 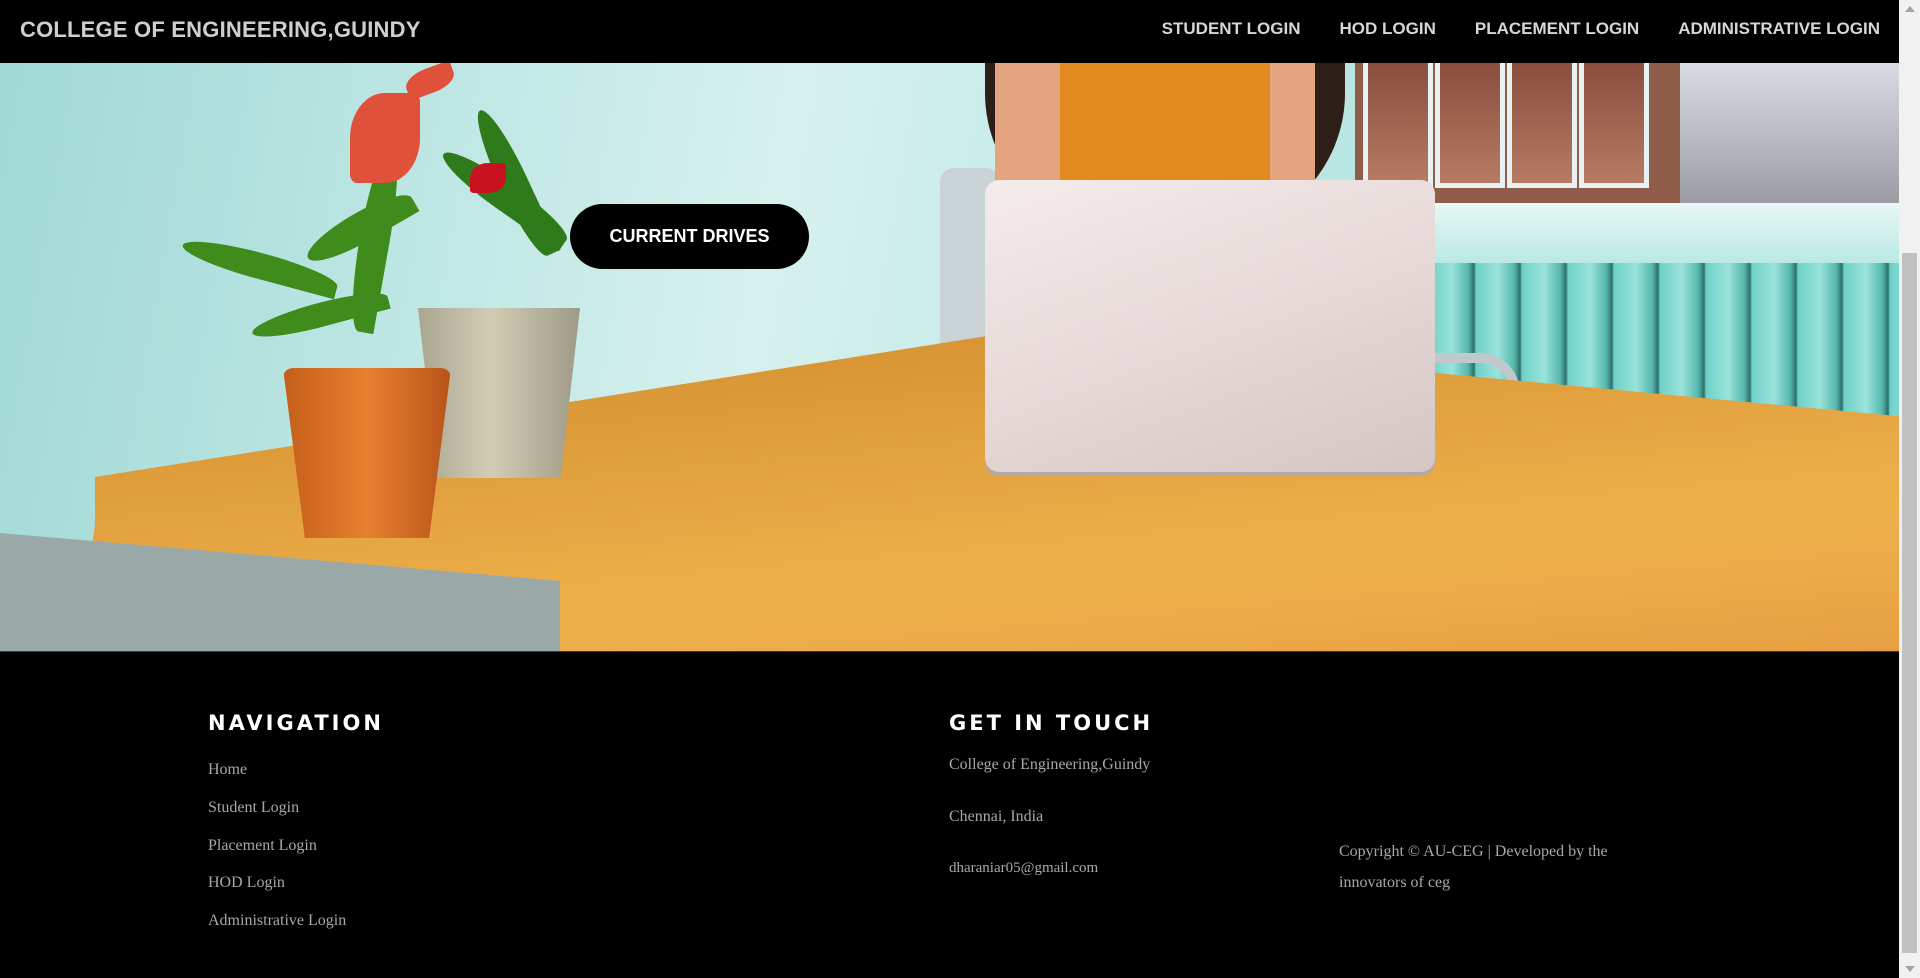 What do you see at coordinates (1910, 9) in the screenshot?
I see `scroll-up-arrow-icon` at bounding box center [1910, 9].